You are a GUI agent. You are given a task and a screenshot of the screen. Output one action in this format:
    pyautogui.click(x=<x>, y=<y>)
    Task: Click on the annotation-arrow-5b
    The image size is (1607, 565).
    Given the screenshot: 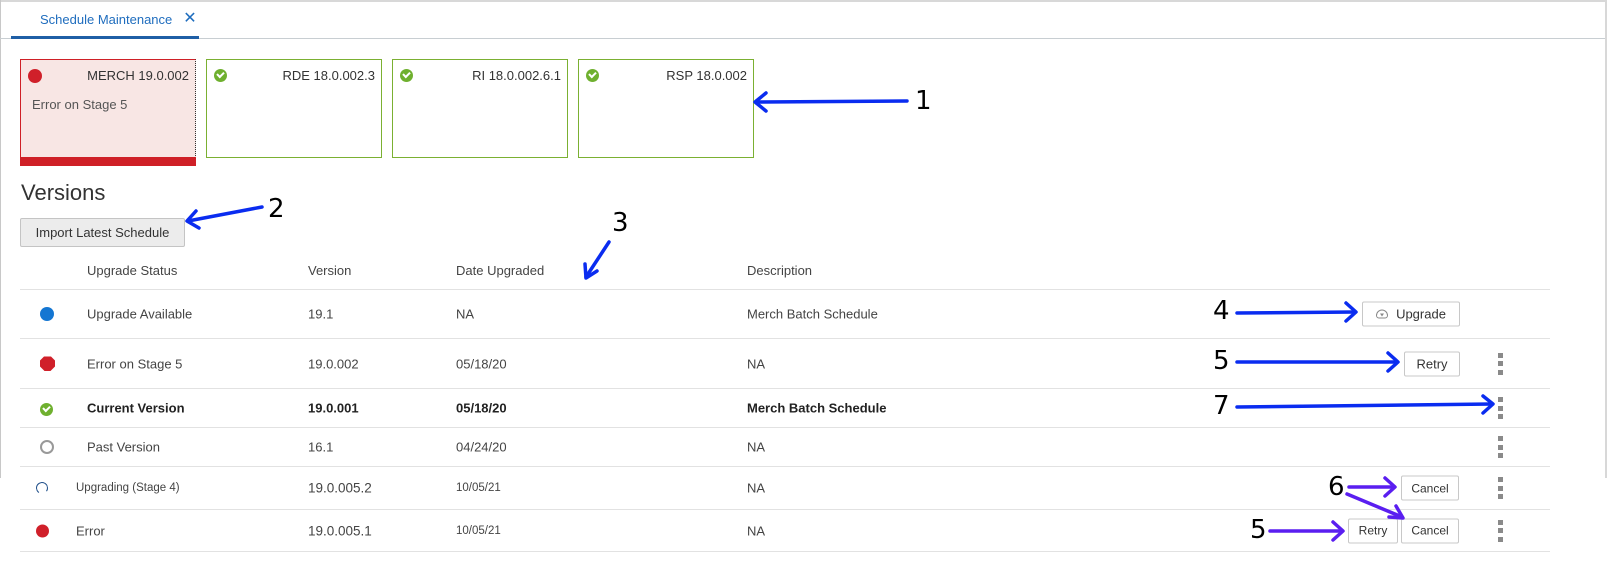 What is the action you would take?
    pyautogui.click(x=1306, y=531)
    